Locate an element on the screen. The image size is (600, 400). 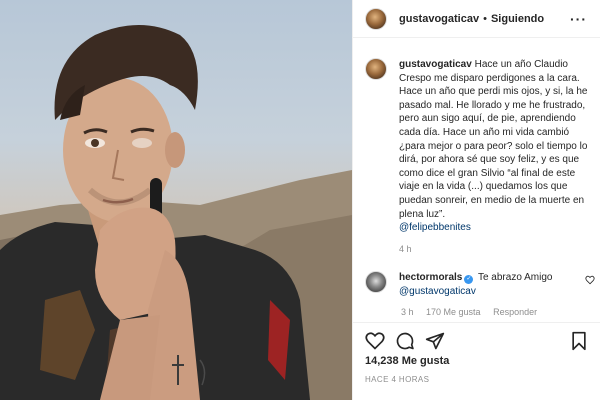
author-avatar is located at coordinates (376, 18).